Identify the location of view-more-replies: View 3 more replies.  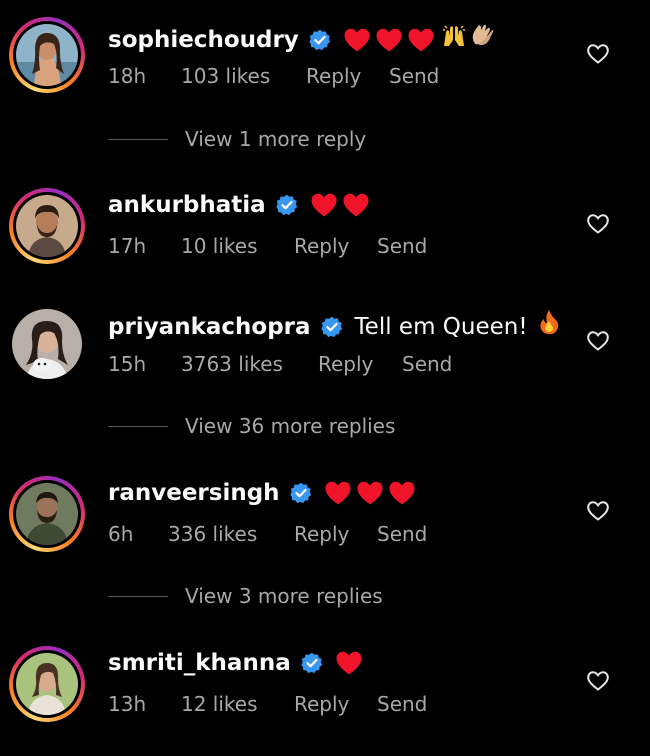
(245, 596).